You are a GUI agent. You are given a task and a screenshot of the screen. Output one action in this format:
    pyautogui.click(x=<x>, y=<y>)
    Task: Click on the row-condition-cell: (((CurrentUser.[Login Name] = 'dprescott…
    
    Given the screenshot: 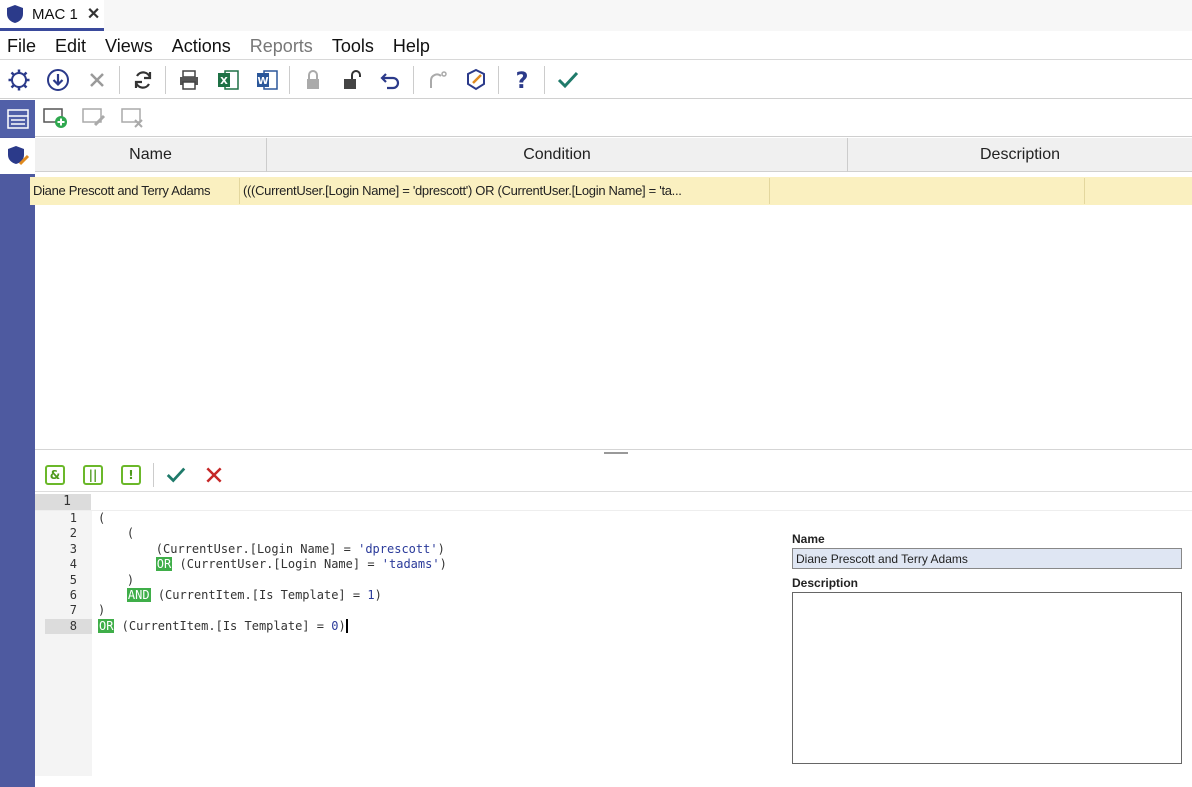 What is the action you would take?
    pyautogui.click(x=505, y=191)
    